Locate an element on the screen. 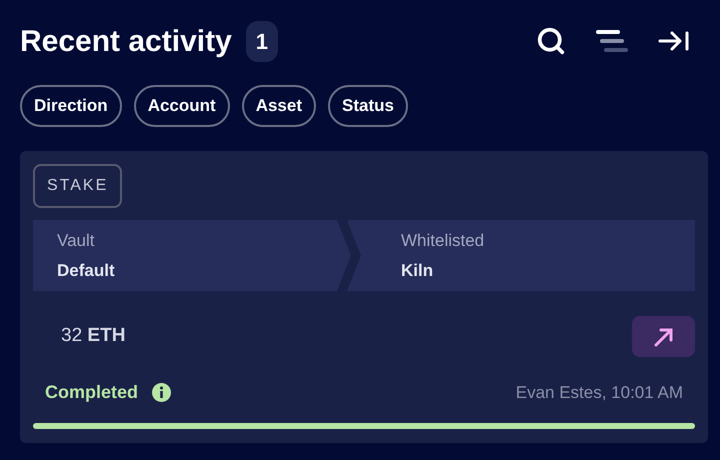  amount-text: 32 ETH is located at coordinates (93, 336).